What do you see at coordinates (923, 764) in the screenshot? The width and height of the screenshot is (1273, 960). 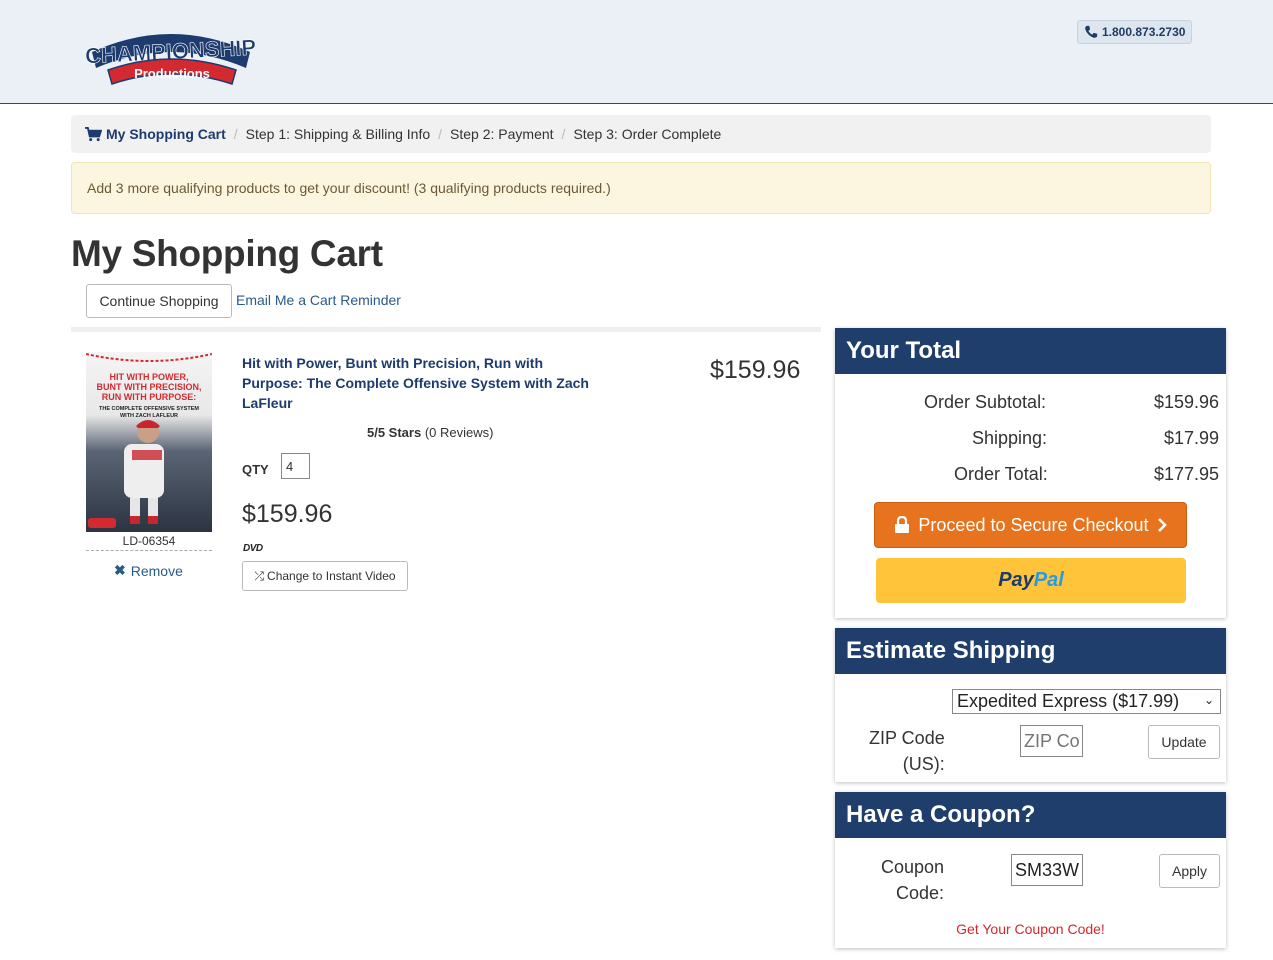 I see `zip-code-label-line2: (US):` at bounding box center [923, 764].